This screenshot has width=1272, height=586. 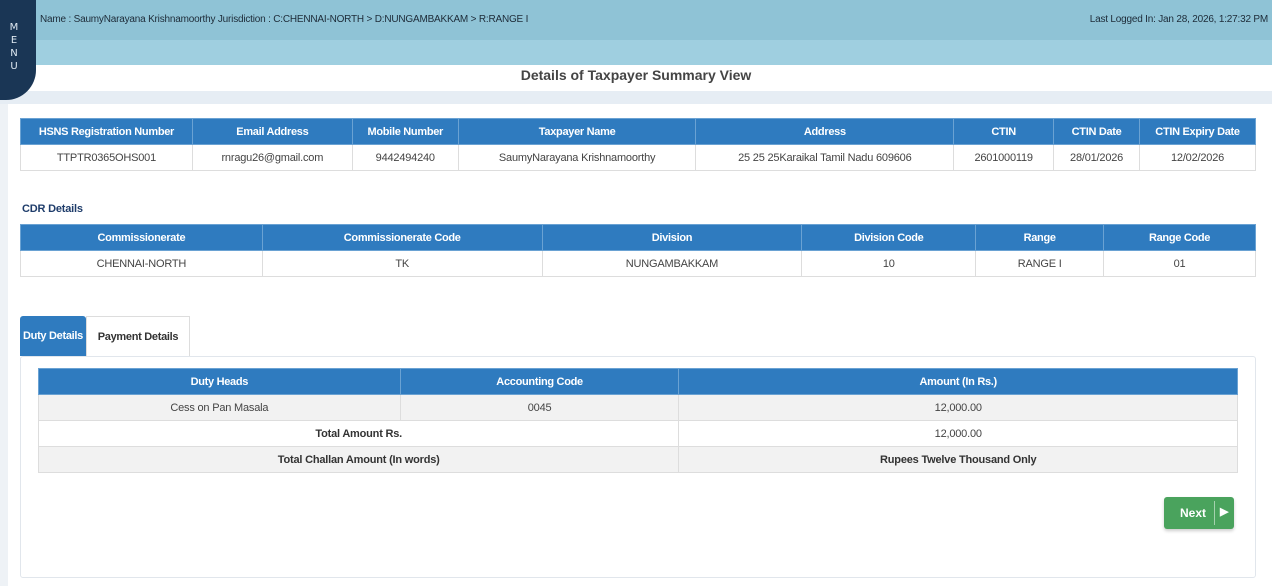 What do you see at coordinates (636, 75) in the screenshot?
I see `page-title: Details of Taxpayer Summary View` at bounding box center [636, 75].